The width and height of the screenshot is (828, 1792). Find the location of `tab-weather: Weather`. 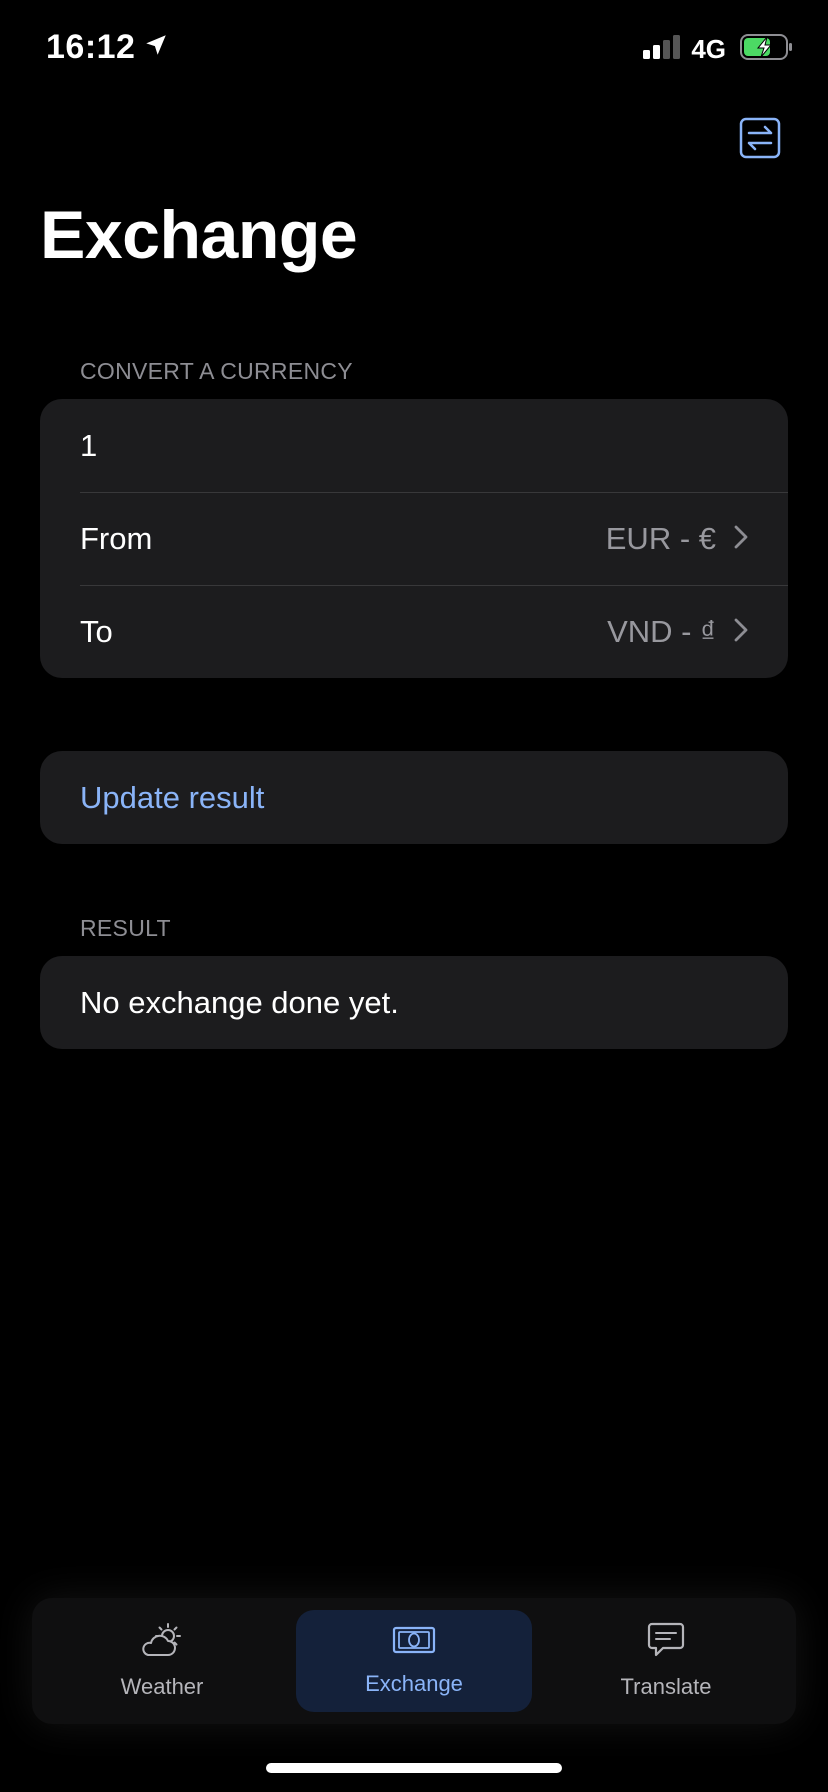

tab-weather: Weather is located at coordinates (162, 1661).